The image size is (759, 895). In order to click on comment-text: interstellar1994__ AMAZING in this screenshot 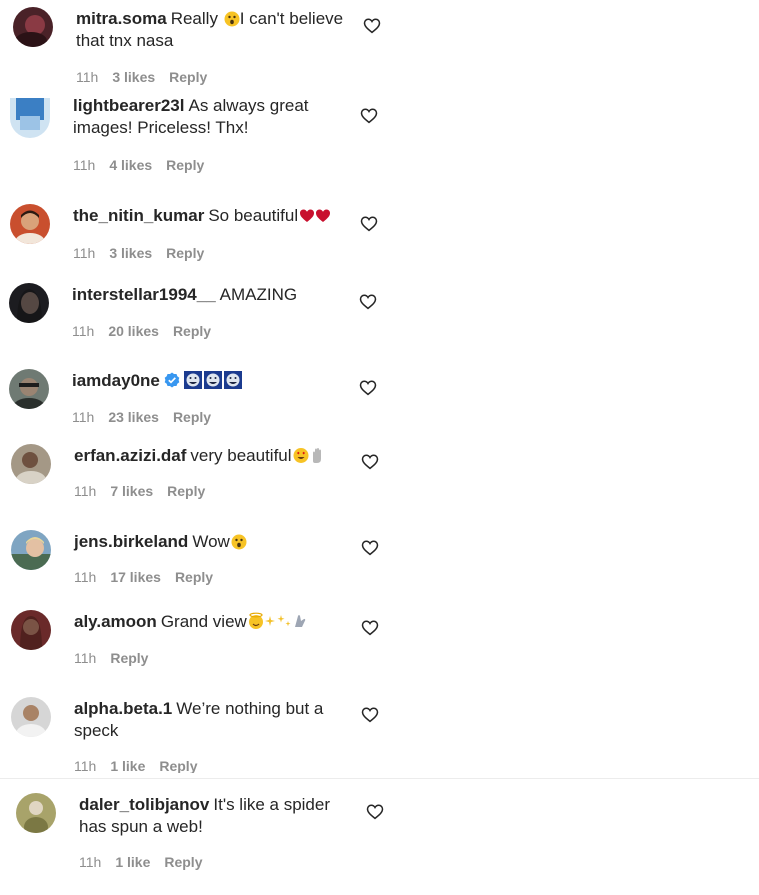, I will do `click(212, 295)`.